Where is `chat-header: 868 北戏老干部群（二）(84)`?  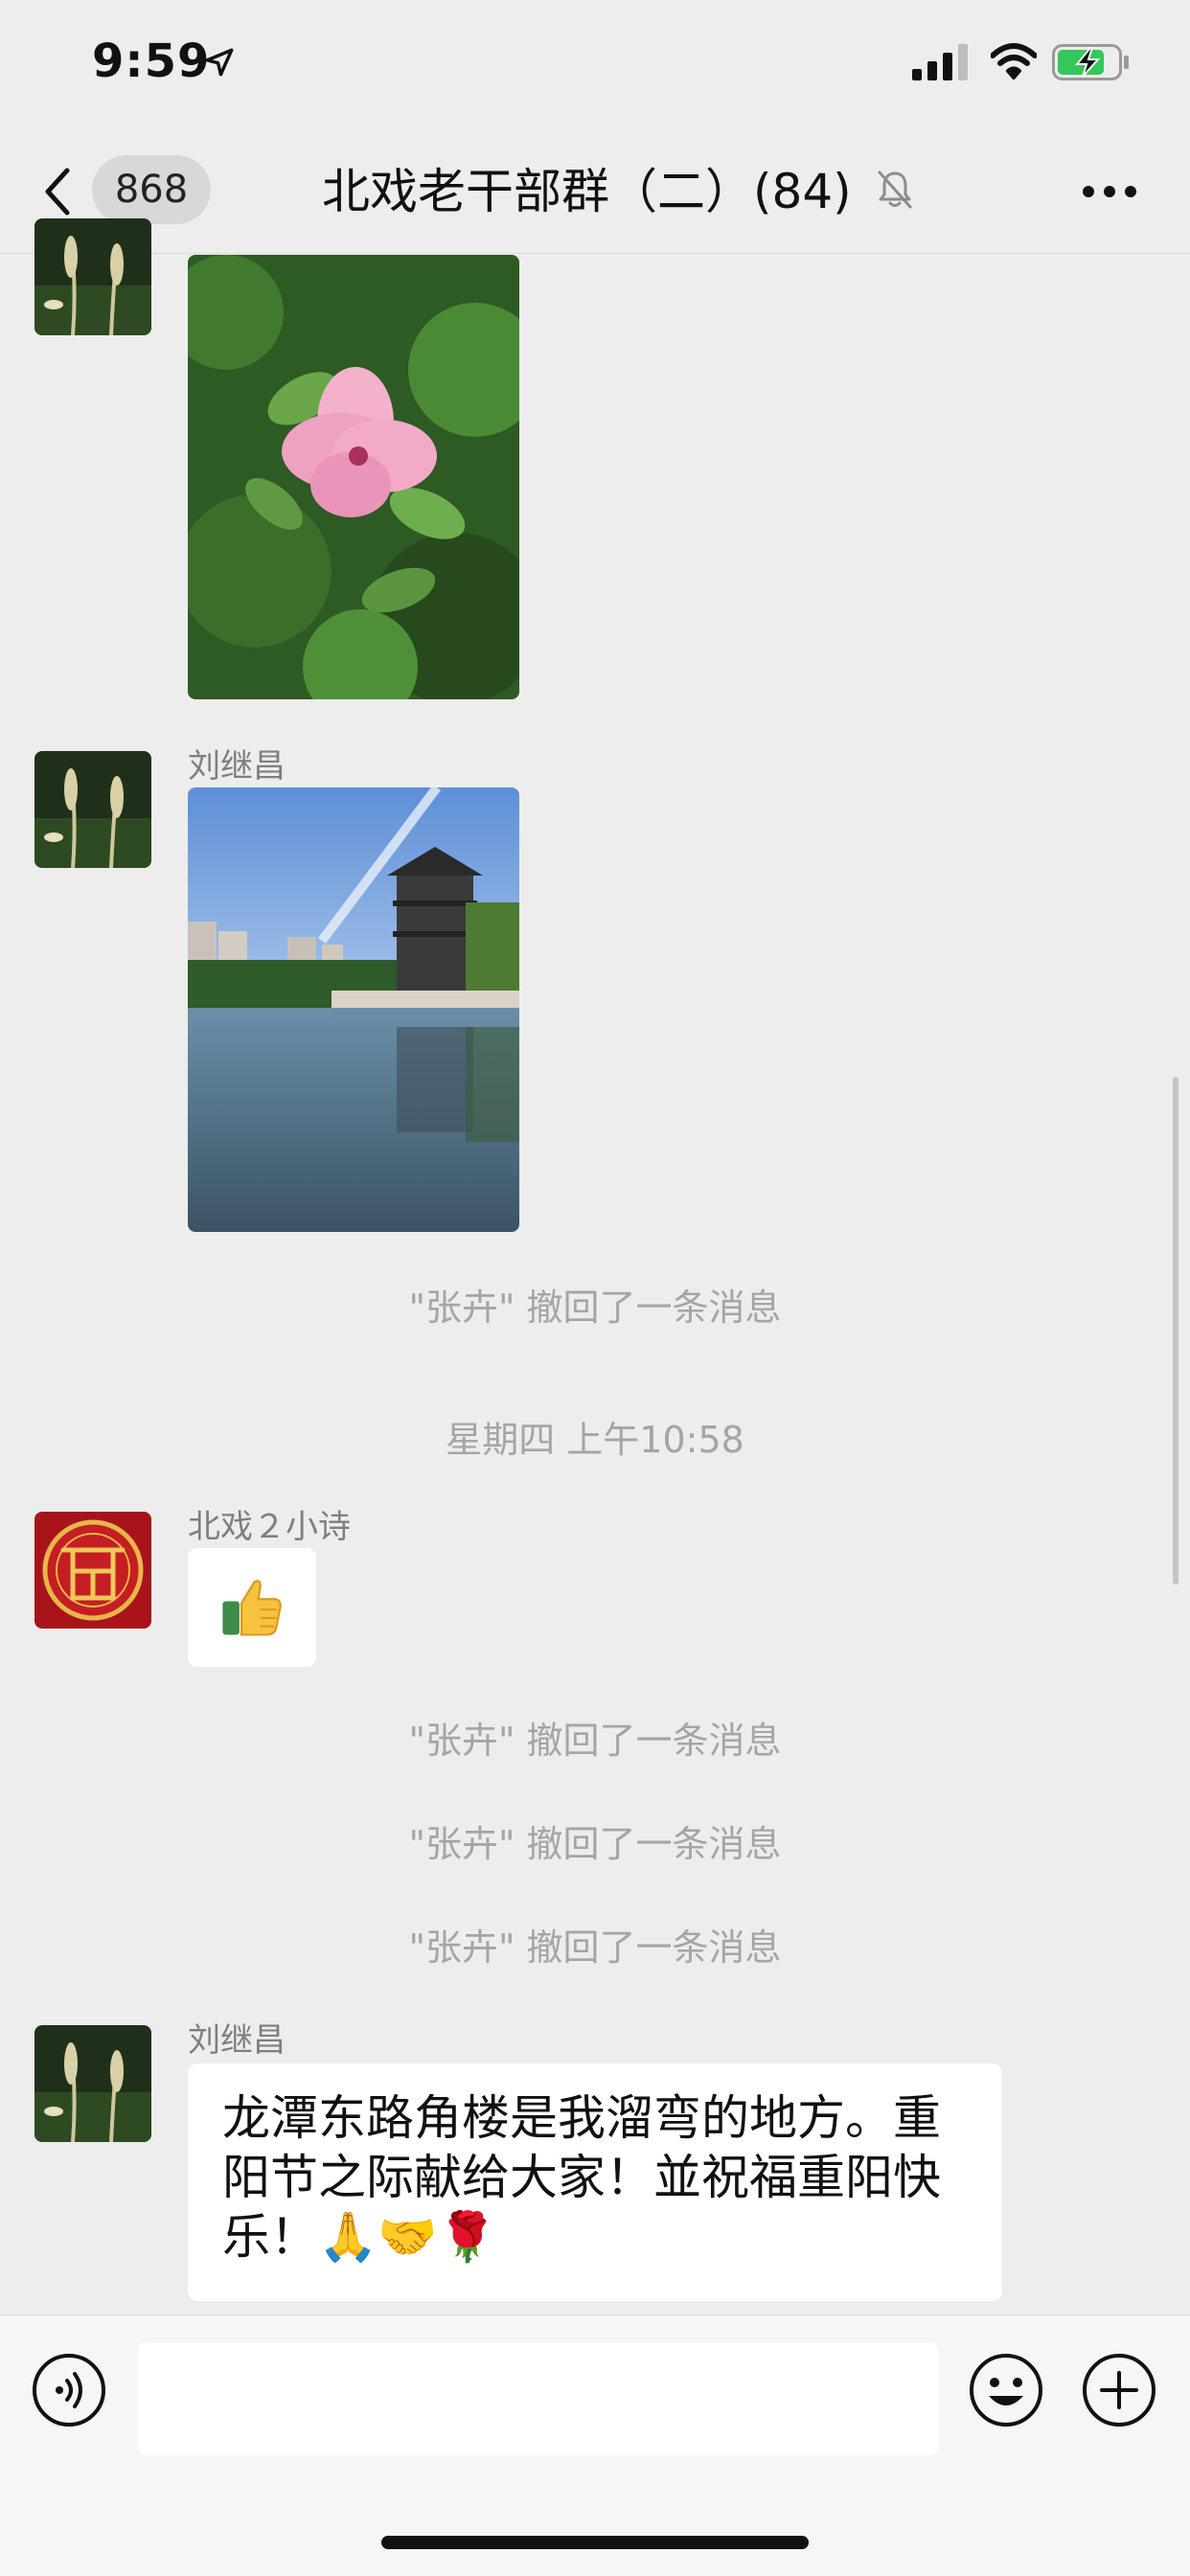 chat-header: 868 北戏老干部群（二）(84) is located at coordinates (595, 194).